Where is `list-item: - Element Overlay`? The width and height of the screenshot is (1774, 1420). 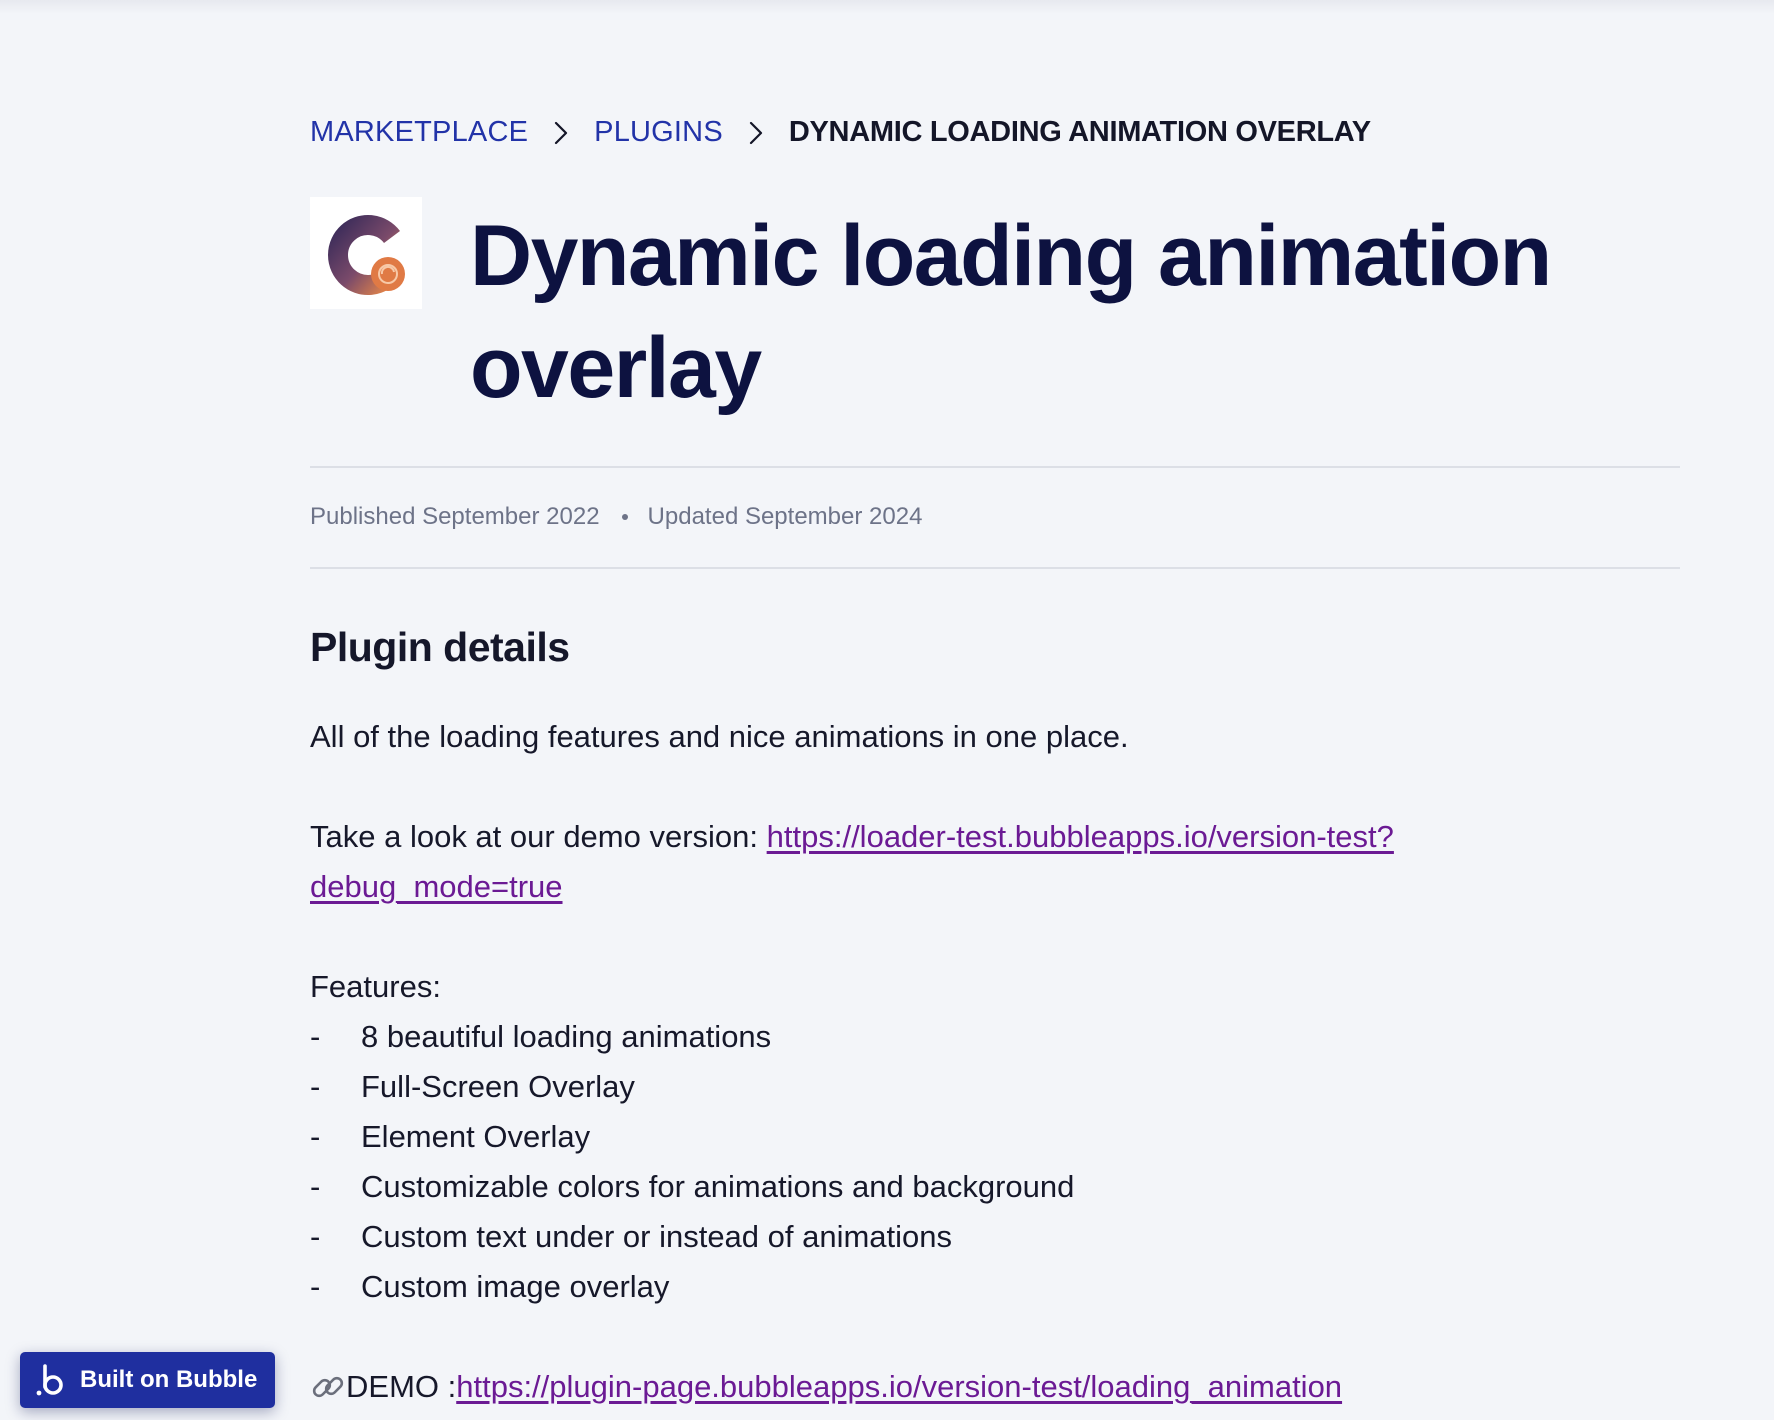
list-item: - Element Overlay is located at coordinates (960, 1137).